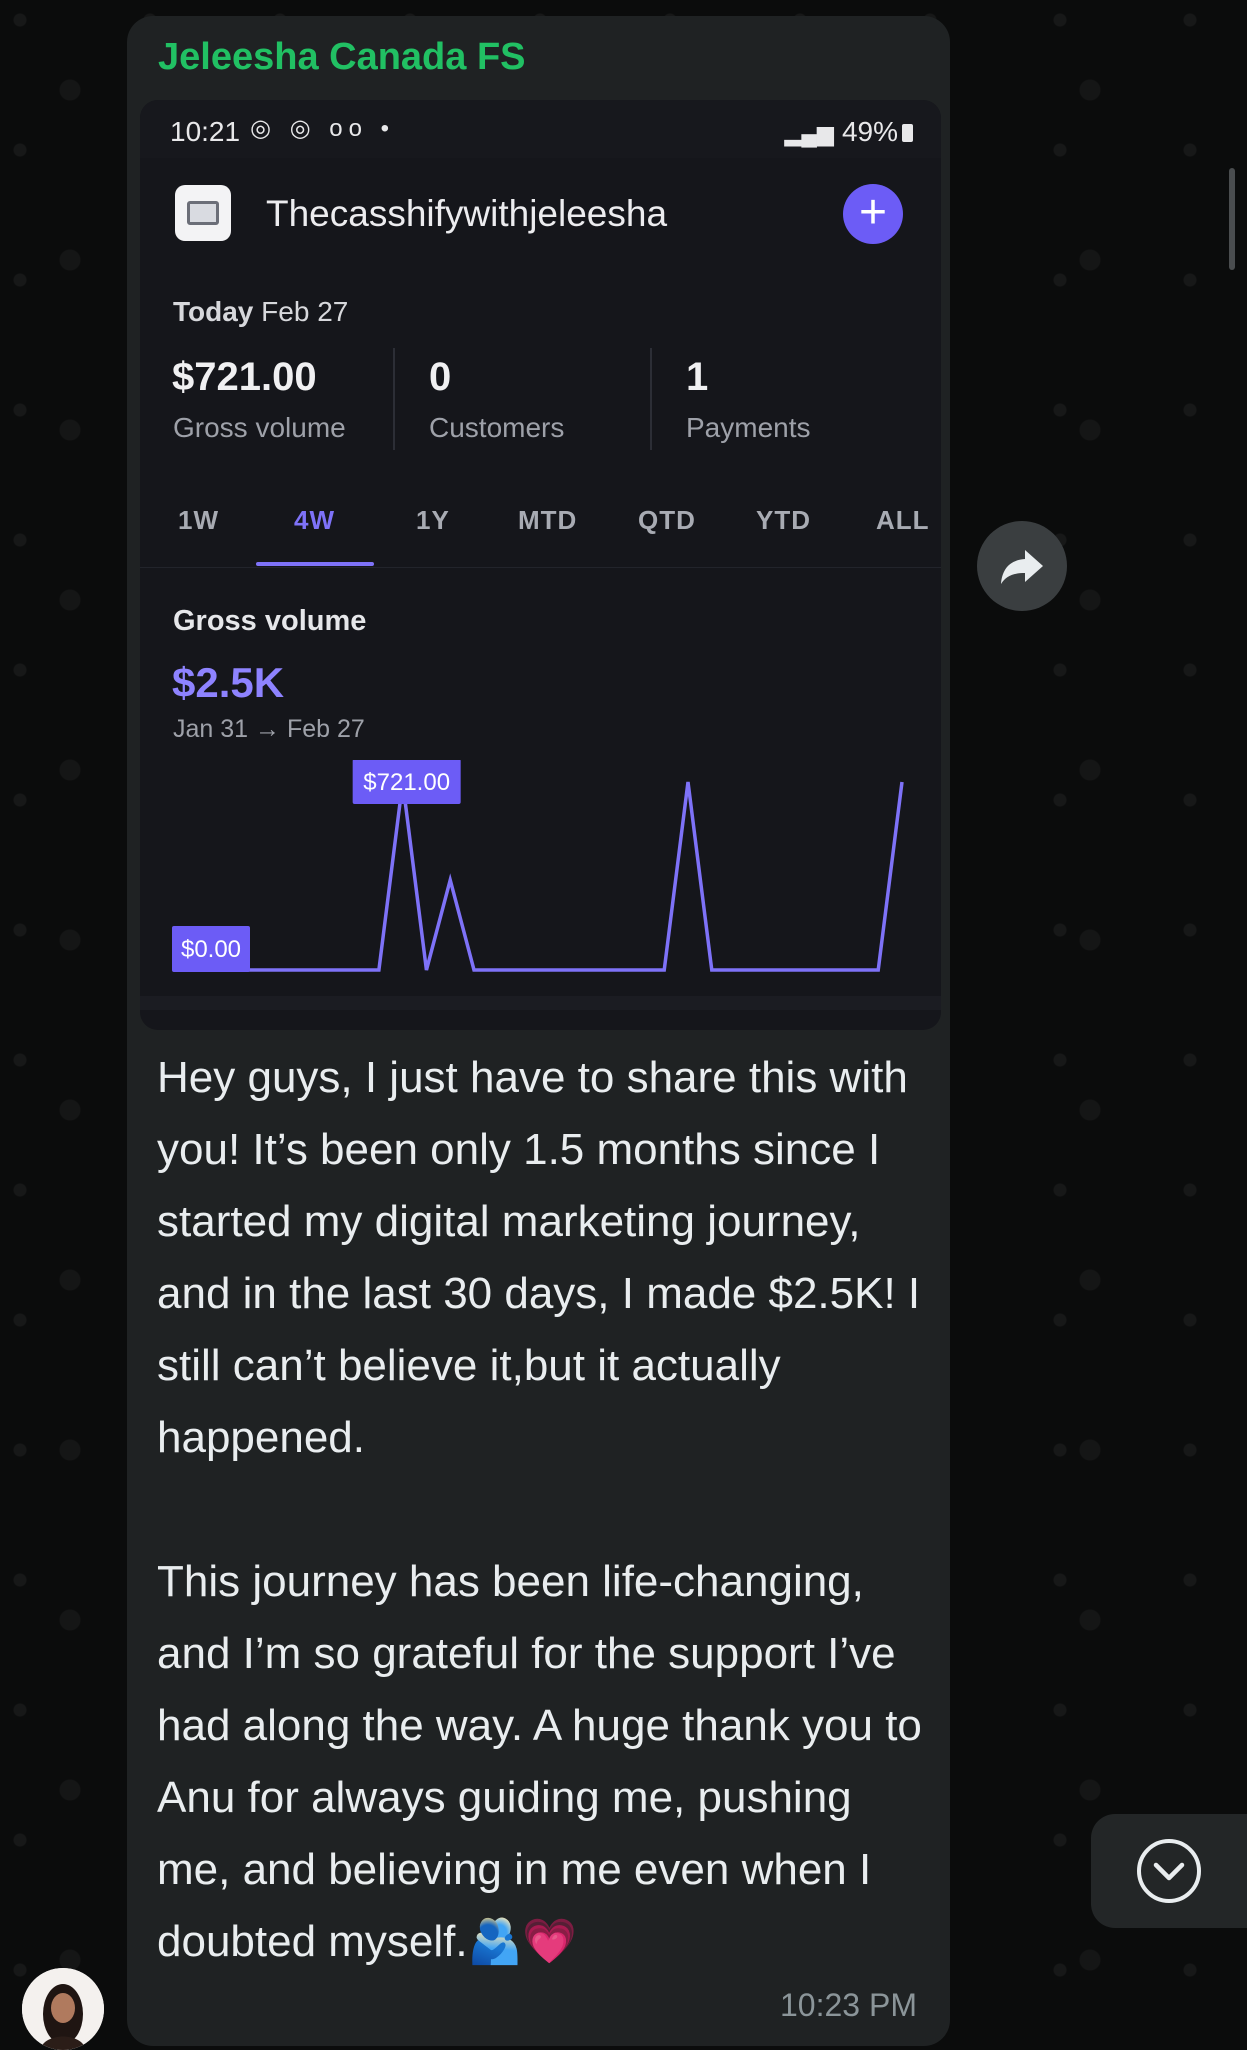 This screenshot has width=1247, height=2050. I want to click on svg-text: $721.00, so click(406, 782).